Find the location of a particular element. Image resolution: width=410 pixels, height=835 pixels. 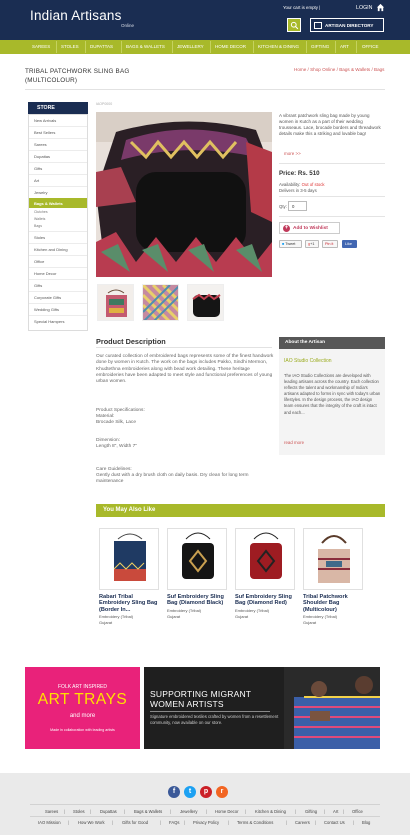

read-more-link: read more is located at coordinates (294, 442).